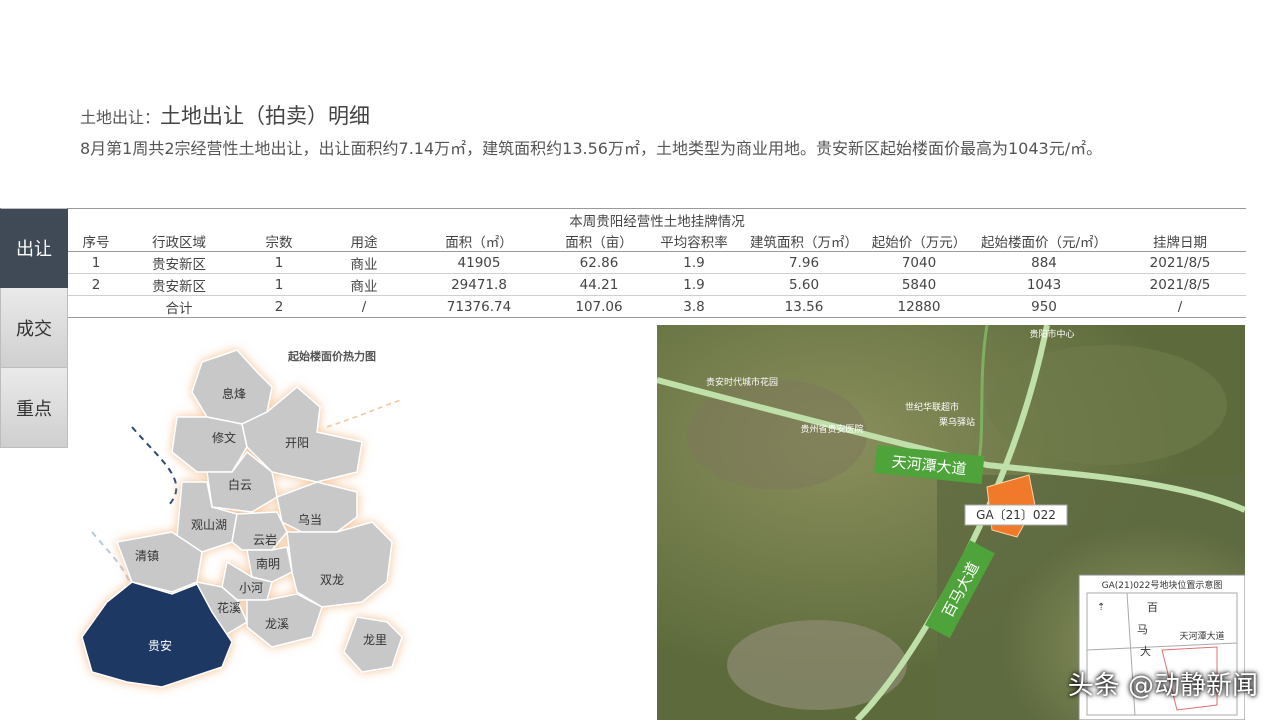  I want to click on region-shuanglong, so click(339, 564).